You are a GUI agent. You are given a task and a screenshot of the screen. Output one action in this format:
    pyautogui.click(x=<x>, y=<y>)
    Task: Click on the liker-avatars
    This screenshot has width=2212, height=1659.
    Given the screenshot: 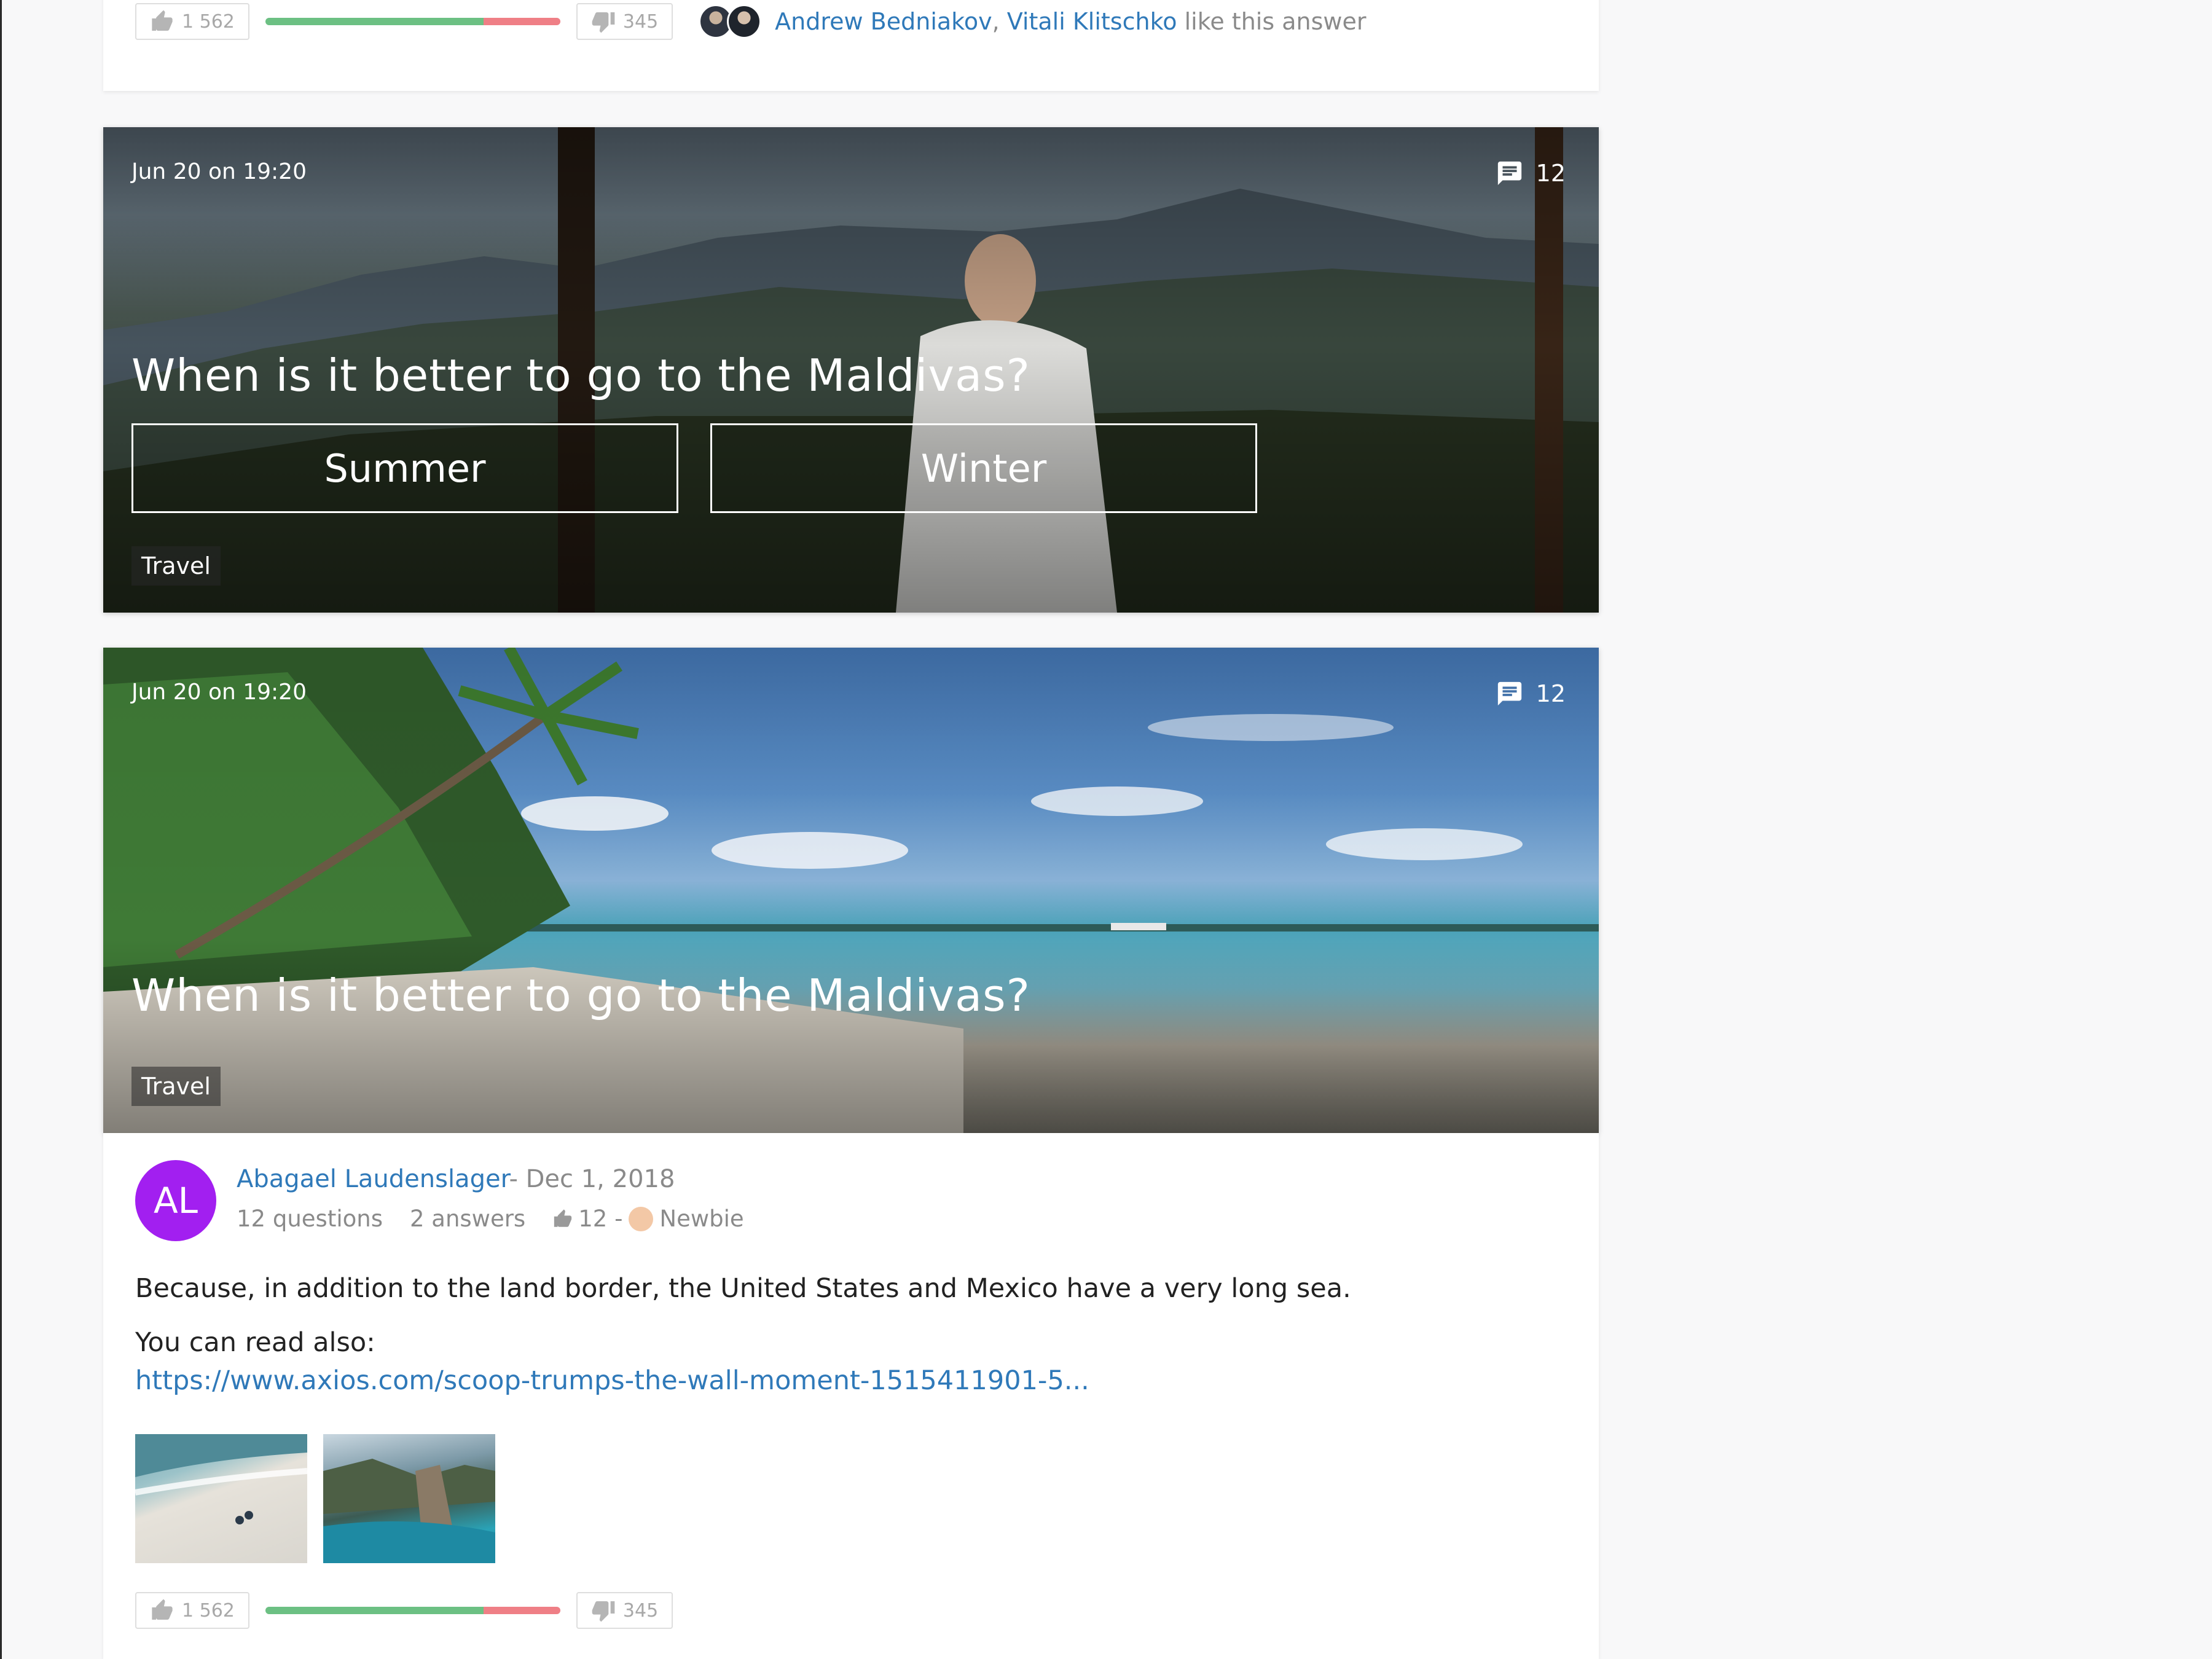 What is the action you would take?
    pyautogui.click(x=732, y=21)
    